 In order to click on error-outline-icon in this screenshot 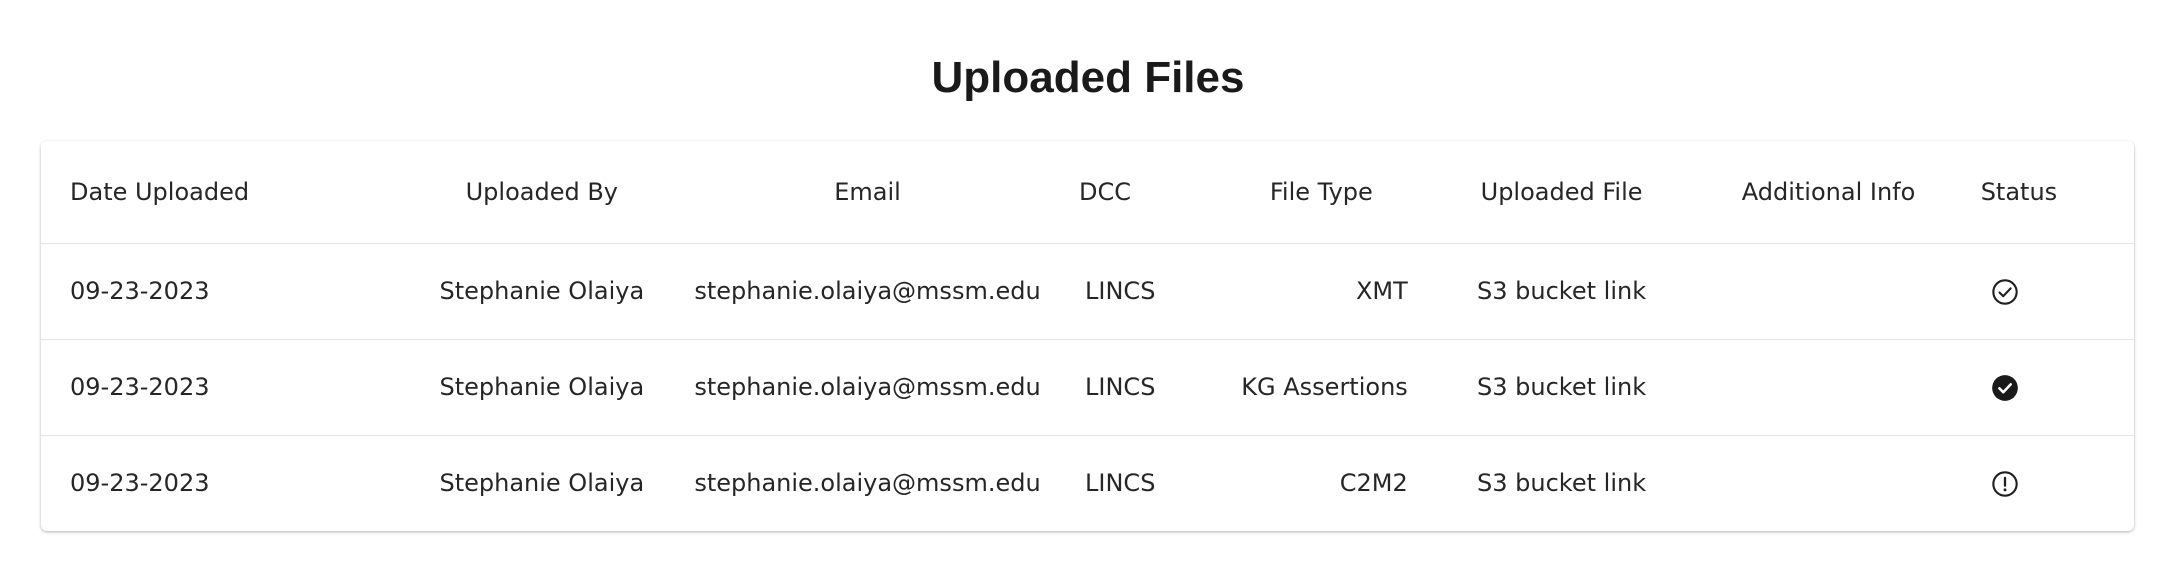, I will do `click(2005, 484)`.